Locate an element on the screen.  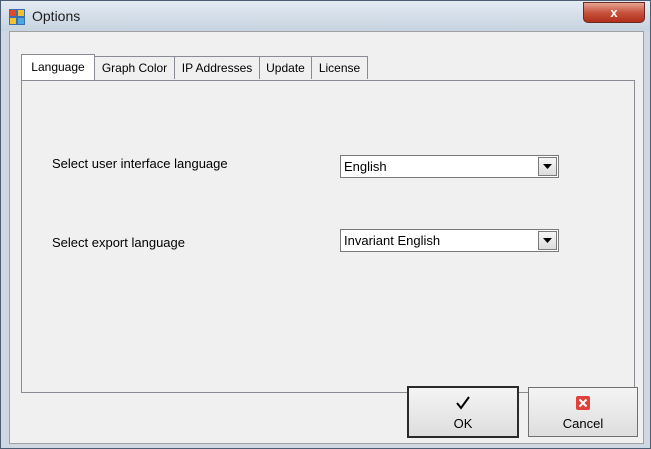
tab-label: Update is located at coordinates (285, 68).